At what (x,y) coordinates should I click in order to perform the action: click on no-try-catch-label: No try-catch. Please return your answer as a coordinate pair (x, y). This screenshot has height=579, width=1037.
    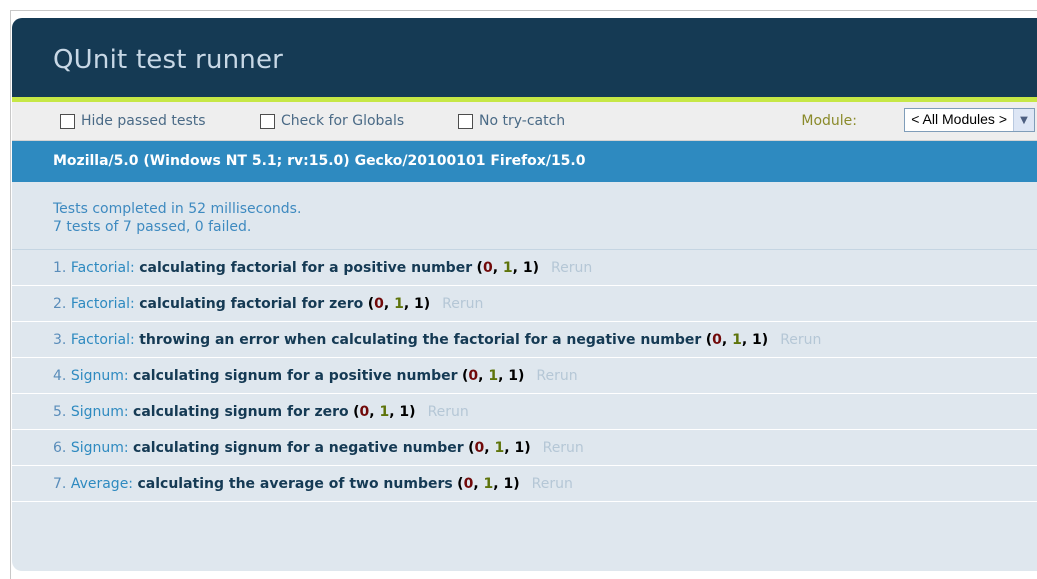
    Looking at the image, I should click on (522, 121).